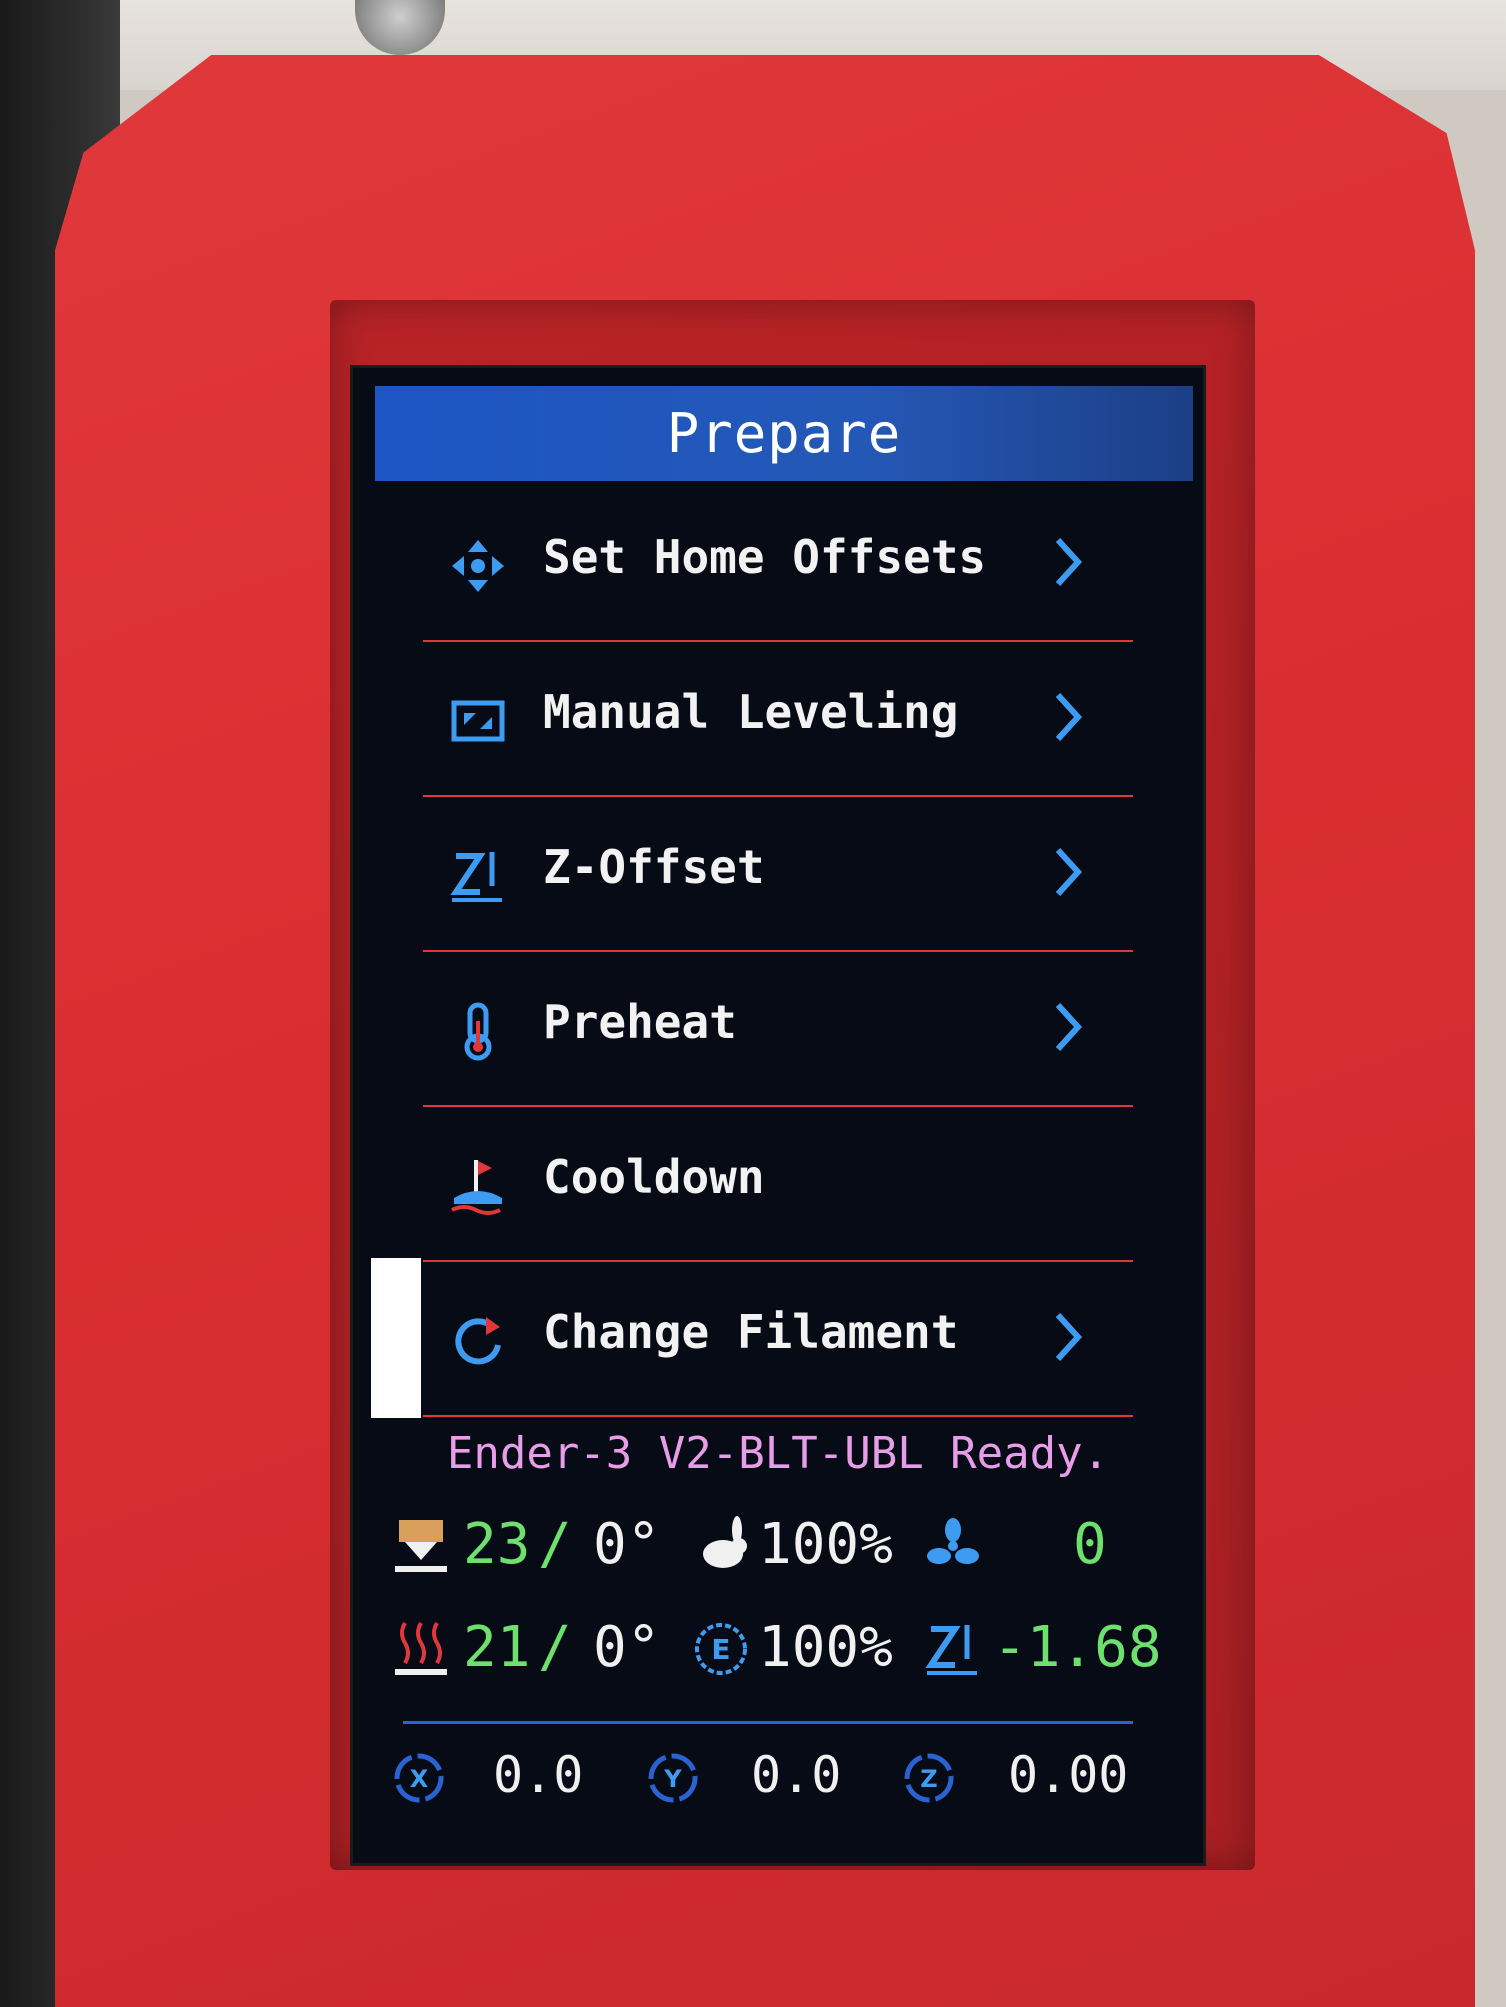 The image size is (1506, 2007). What do you see at coordinates (751, 712) in the screenshot?
I see `menu-item-label: Manual Leveling` at bounding box center [751, 712].